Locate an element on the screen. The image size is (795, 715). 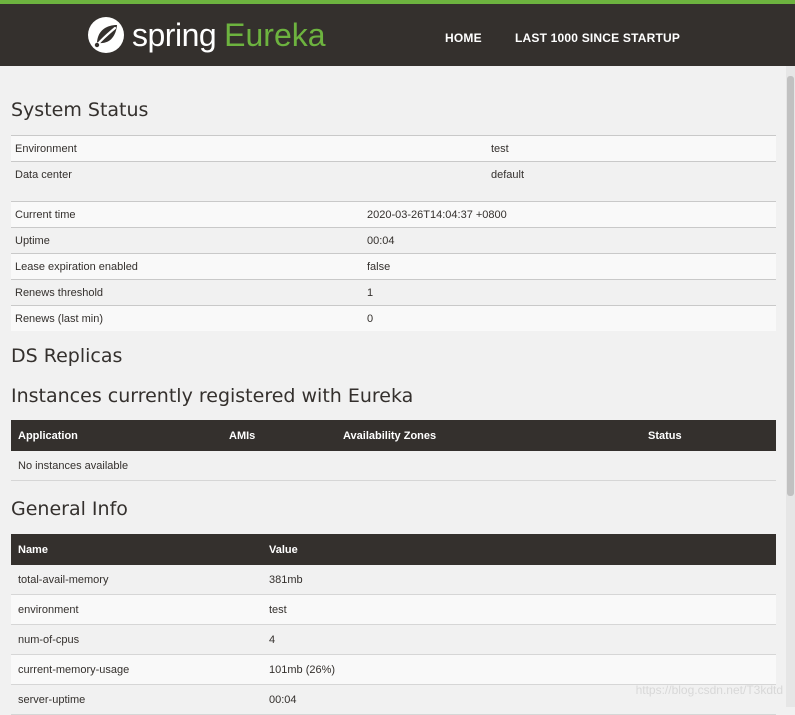
status-value-cell: 0 is located at coordinates (569, 318).